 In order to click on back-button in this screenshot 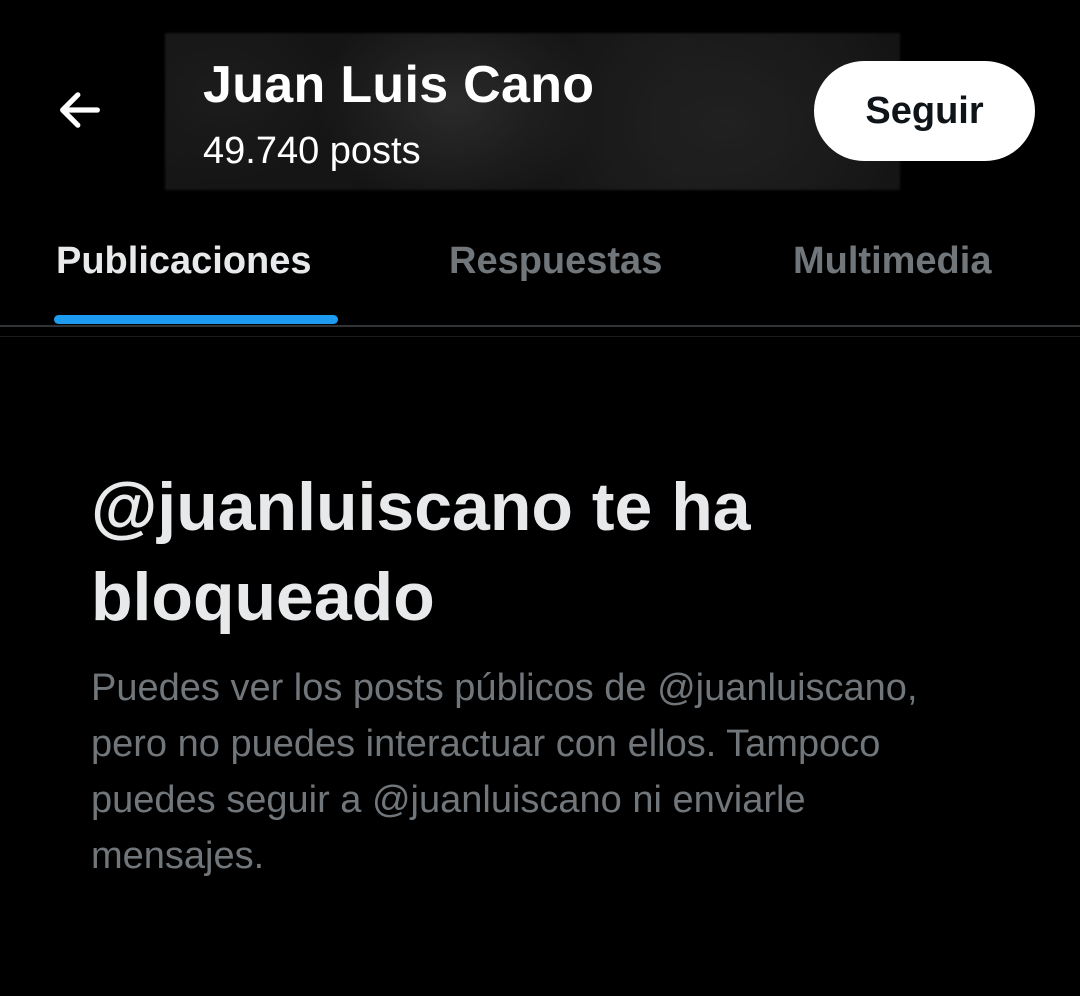, I will do `click(80, 112)`.